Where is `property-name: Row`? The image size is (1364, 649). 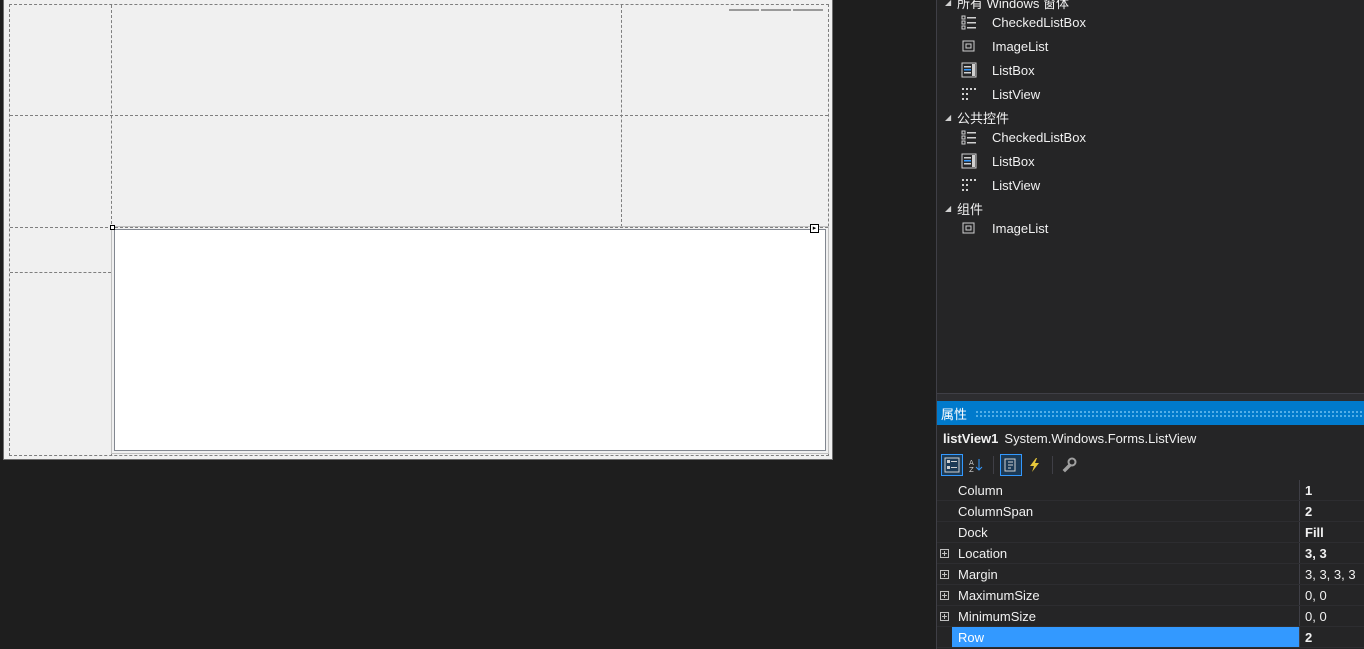
property-name: Row is located at coordinates (1125, 637).